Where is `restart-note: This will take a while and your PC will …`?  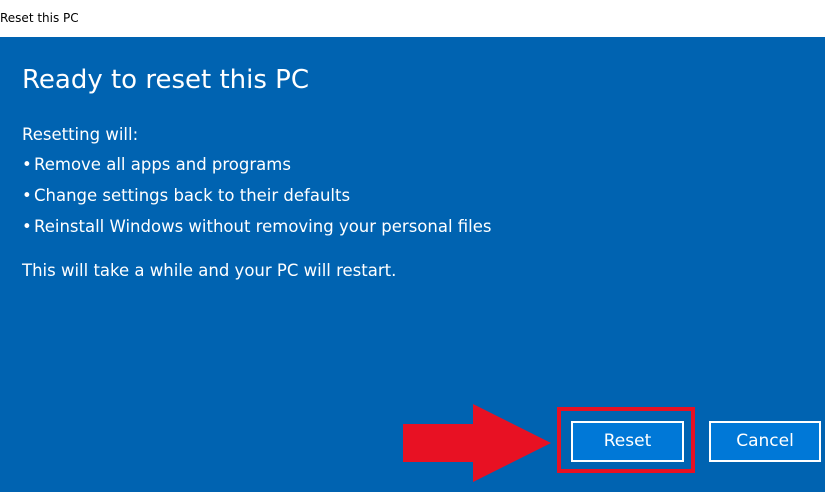
restart-note: This will take a while and your PC will … is located at coordinates (209, 270).